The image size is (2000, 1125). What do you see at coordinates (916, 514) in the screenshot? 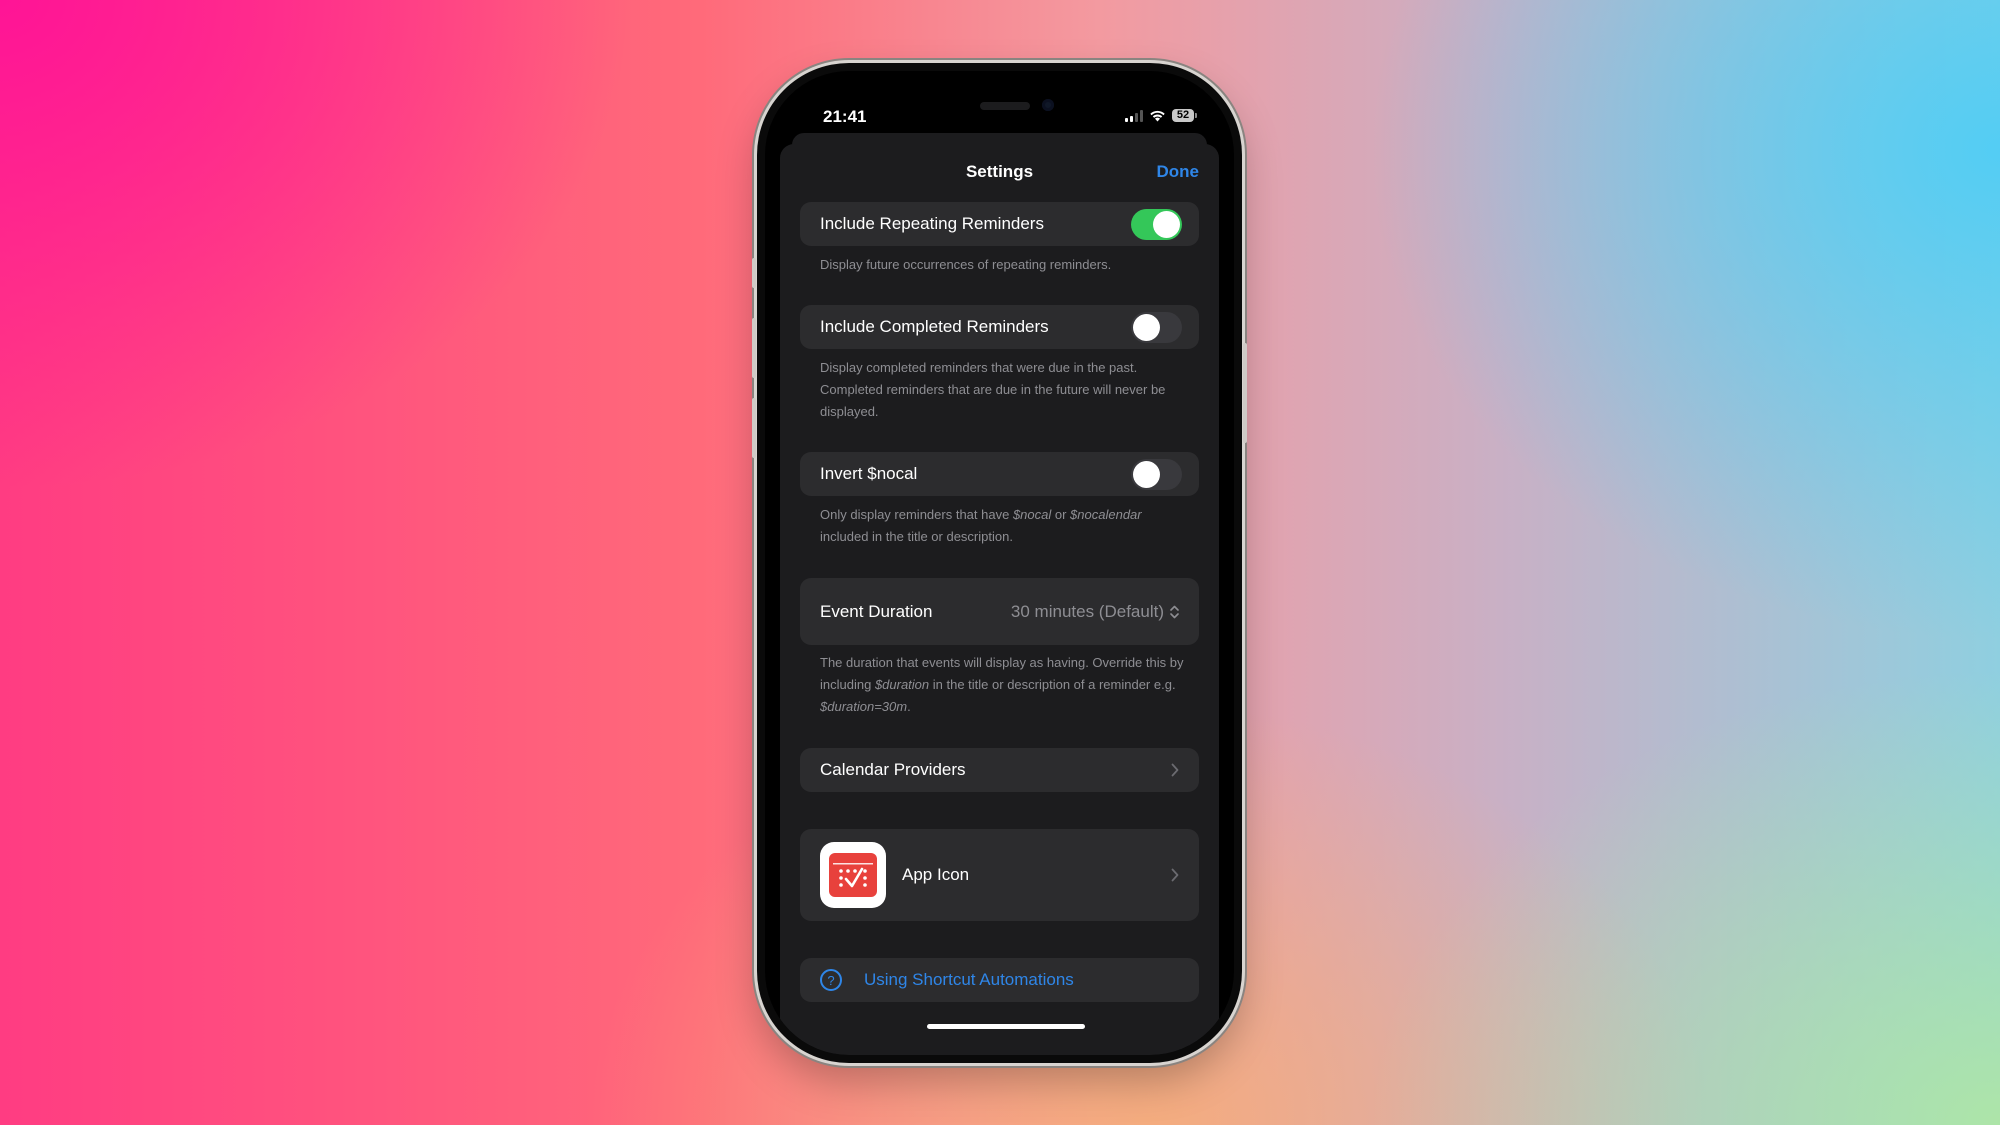
I see `desc-text: Only display reminders that have` at bounding box center [916, 514].